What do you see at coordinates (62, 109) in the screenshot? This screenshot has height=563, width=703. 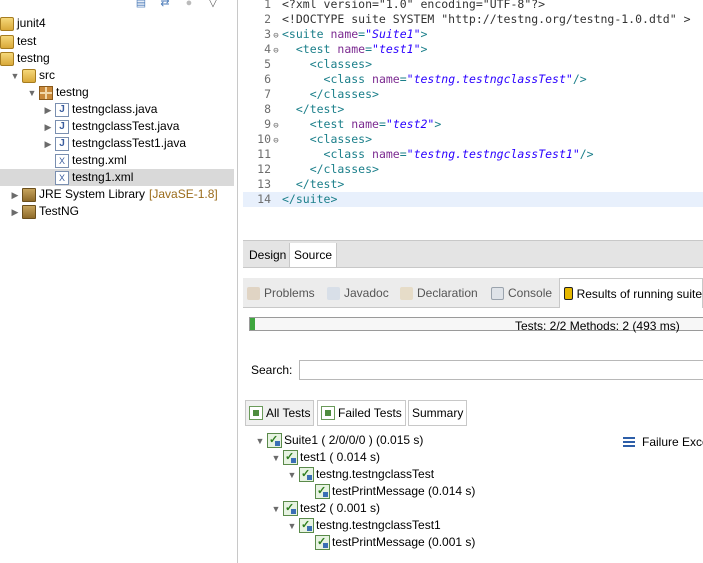 I see `java-file-icon: J` at bounding box center [62, 109].